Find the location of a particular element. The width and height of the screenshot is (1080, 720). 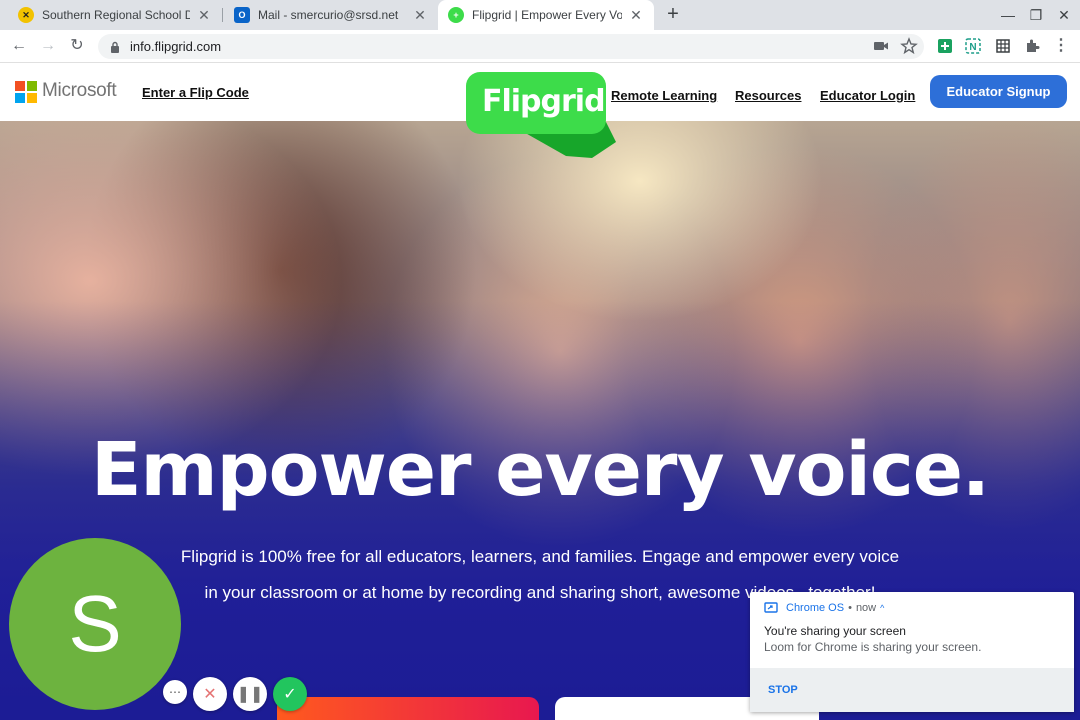

tab-title: Mail - smercurio@srsd.net is located at coordinates (328, 15).